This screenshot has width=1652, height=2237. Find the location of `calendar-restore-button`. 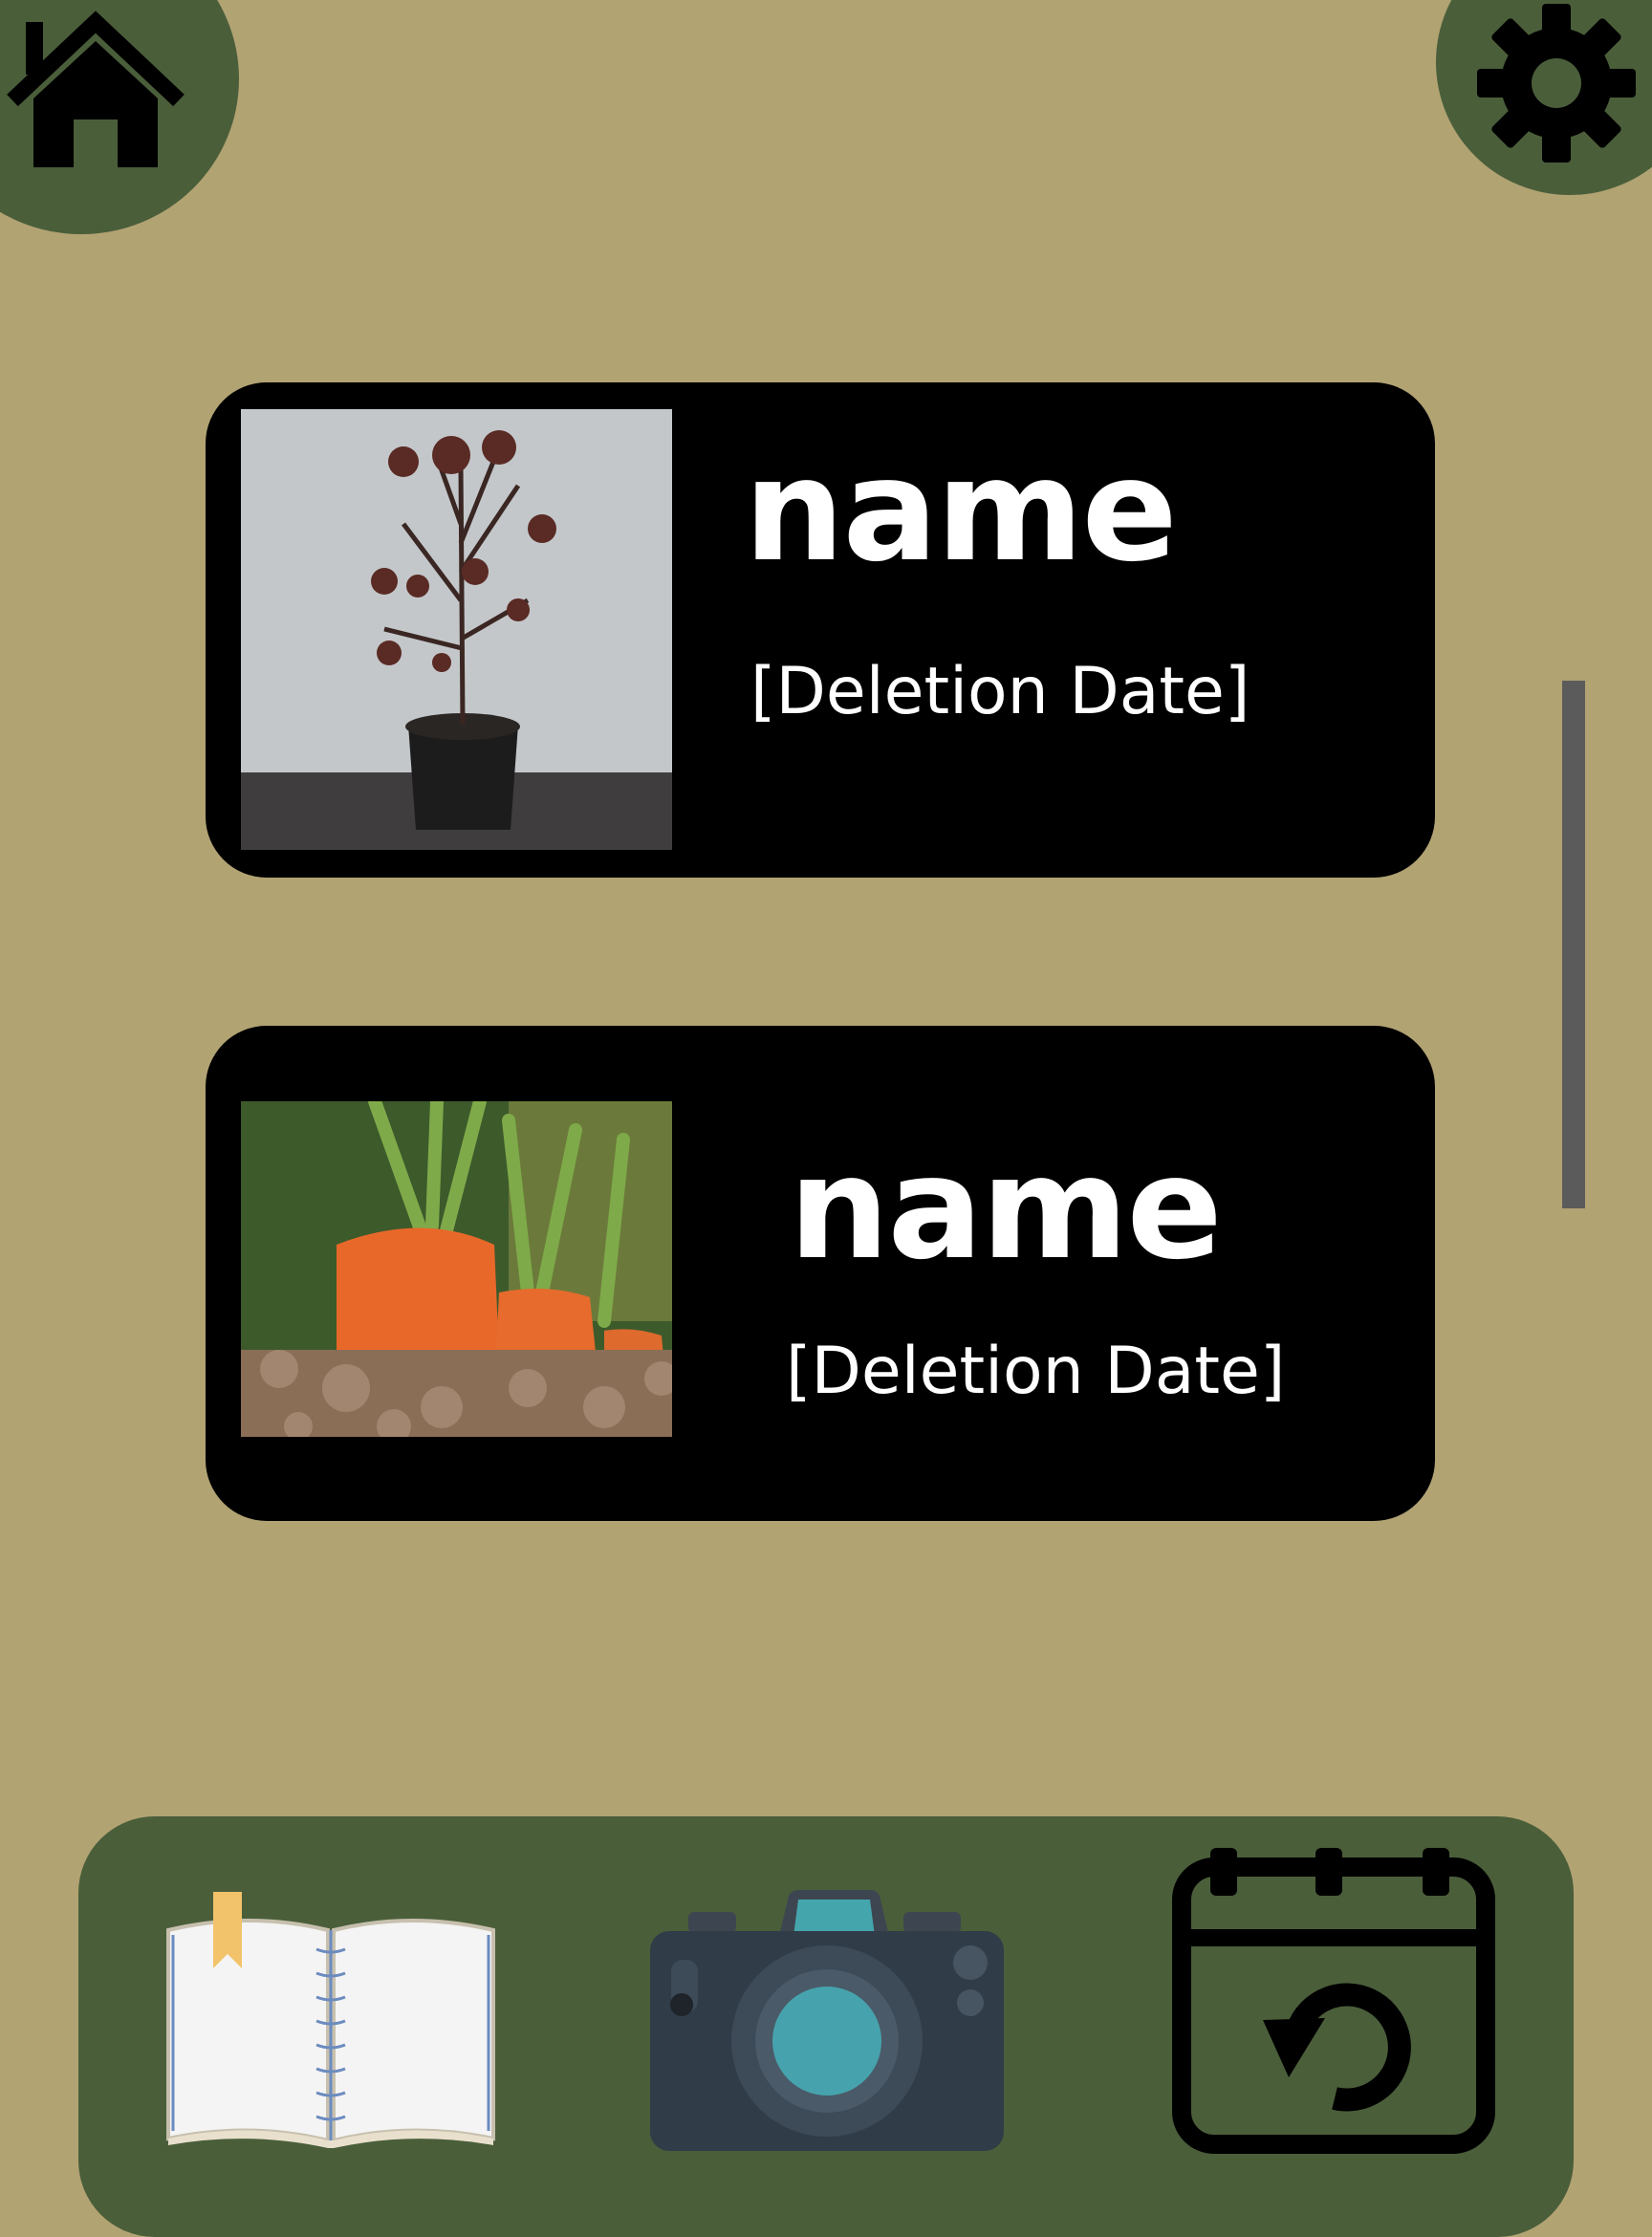

calendar-restore-button is located at coordinates (1334, 2004).